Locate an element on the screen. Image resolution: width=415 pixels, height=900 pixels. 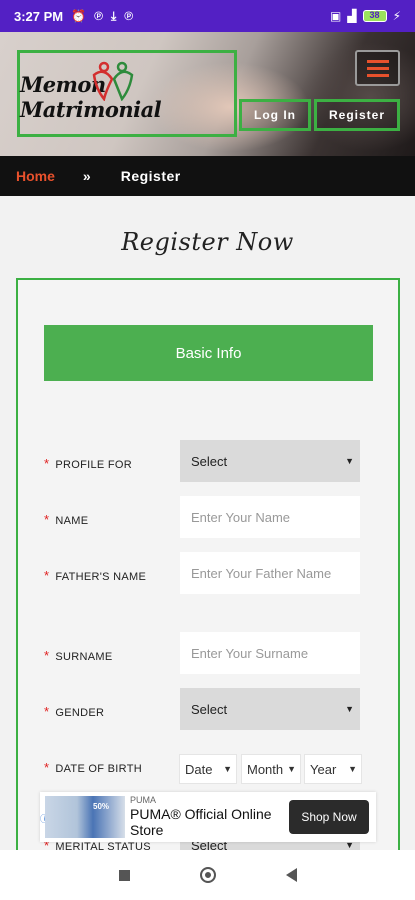
site-logo: Memon Matrimonial is located at coordinates (127, 93).